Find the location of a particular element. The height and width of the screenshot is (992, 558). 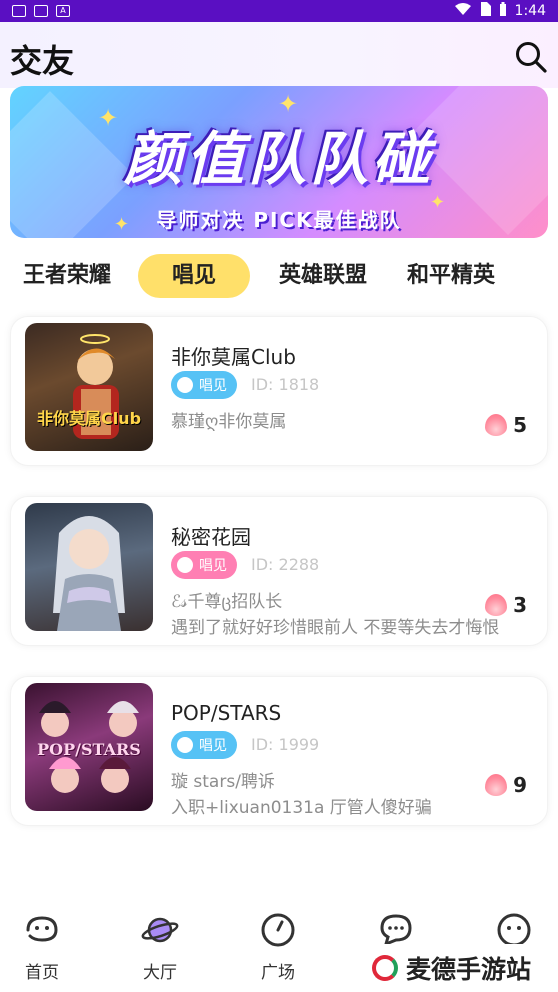

nav-label: 首页 is located at coordinates (42, 973).